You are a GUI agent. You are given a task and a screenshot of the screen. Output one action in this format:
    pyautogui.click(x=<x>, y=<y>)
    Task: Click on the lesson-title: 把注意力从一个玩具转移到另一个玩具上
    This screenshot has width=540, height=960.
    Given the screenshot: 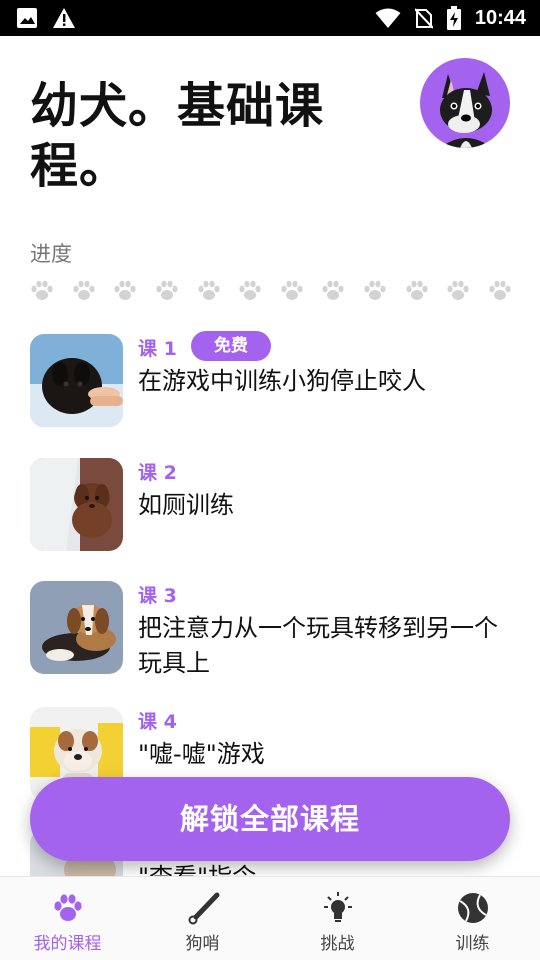 What is the action you would take?
    pyautogui.click(x=318, y=645)
    